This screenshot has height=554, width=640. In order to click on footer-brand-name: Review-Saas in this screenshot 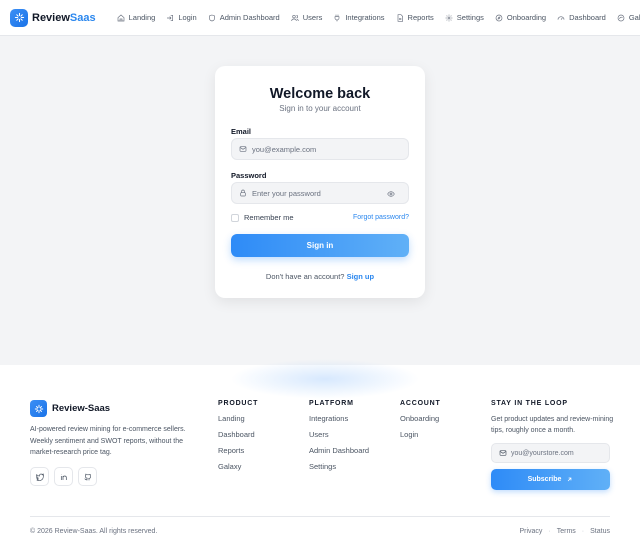, I will do `click(81, 408)`.